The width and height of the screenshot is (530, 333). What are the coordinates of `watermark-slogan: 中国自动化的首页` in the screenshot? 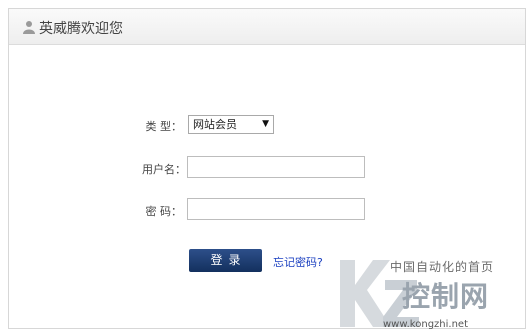 It's located at (442, 267).